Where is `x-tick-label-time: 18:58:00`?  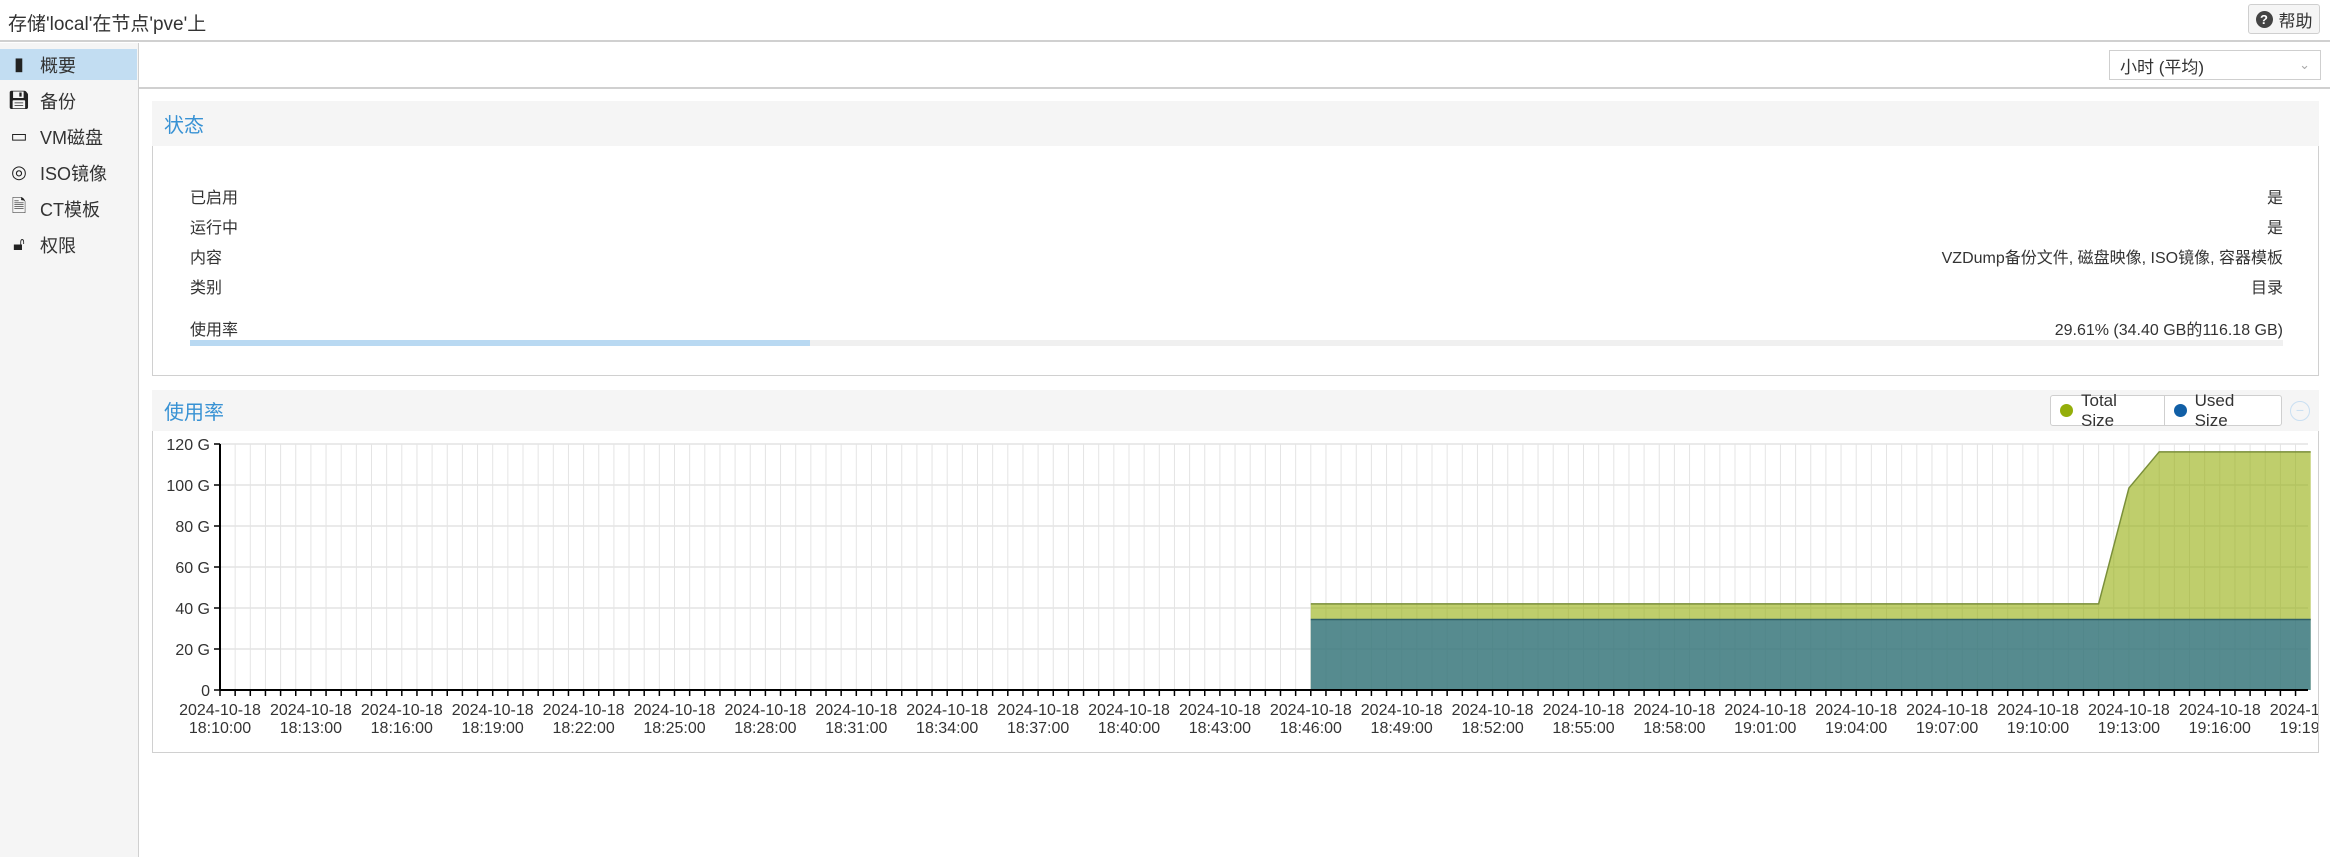 x-tick-label-time: 18:58:00 is located at coordinates (1674, 728).